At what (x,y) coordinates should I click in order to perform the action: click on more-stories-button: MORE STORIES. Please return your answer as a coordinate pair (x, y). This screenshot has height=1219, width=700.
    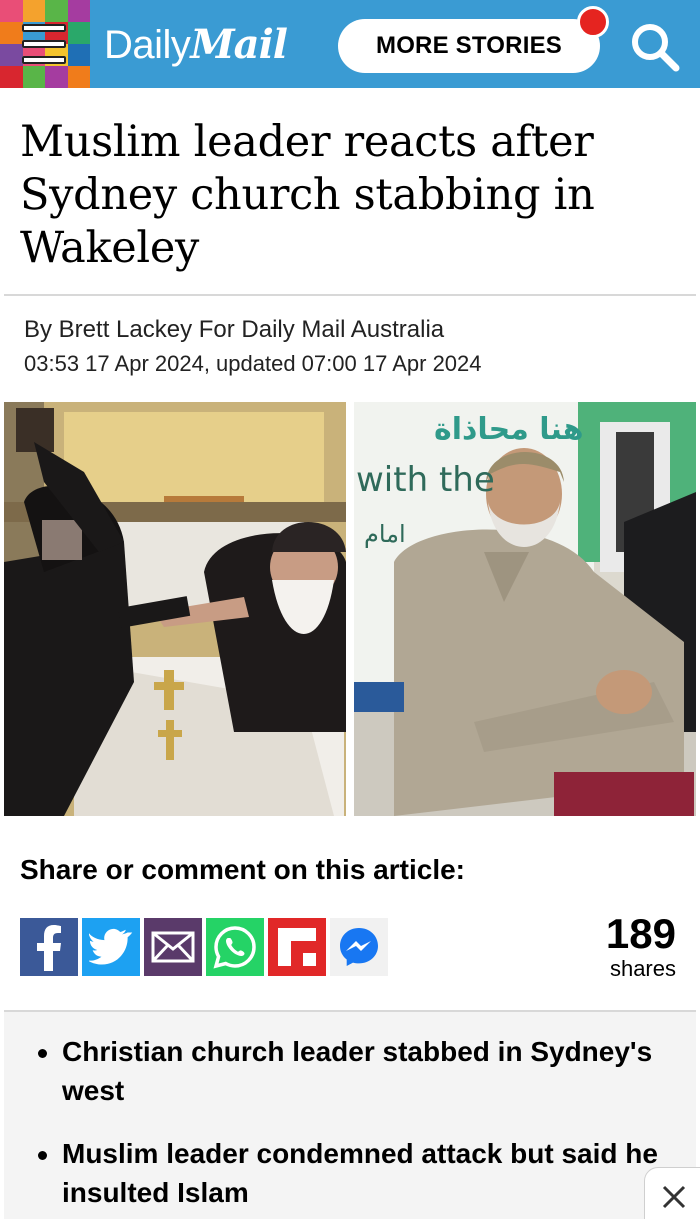
    Looking at the image, I should click on (469, 46).